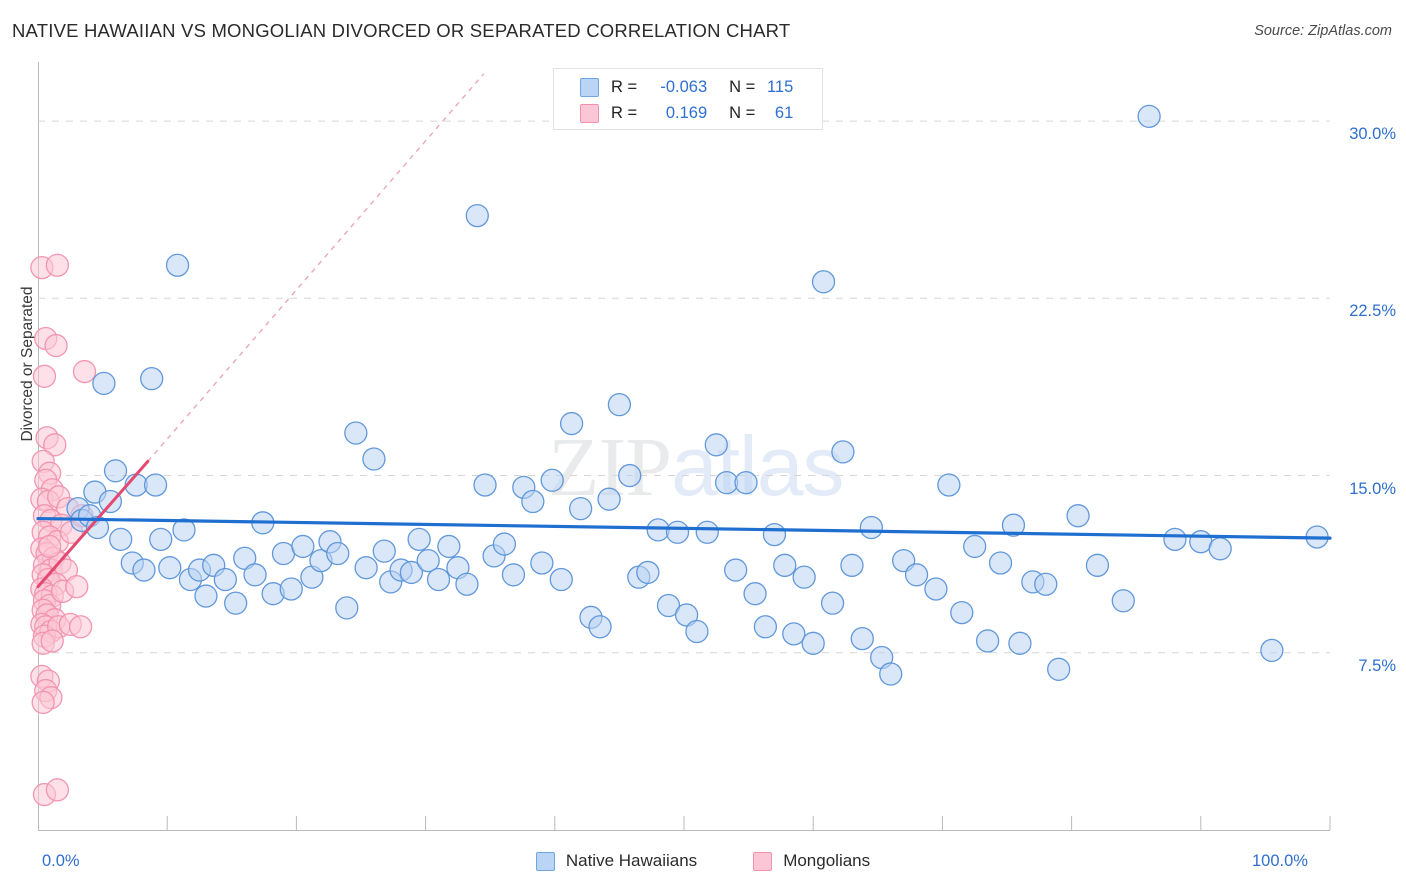 The image size is (1406, 892). What do you see at coordinates (1372, 311) in the screenshot?
I see `y-tick-label: 22.5%` at bounding box center [1372, 311].